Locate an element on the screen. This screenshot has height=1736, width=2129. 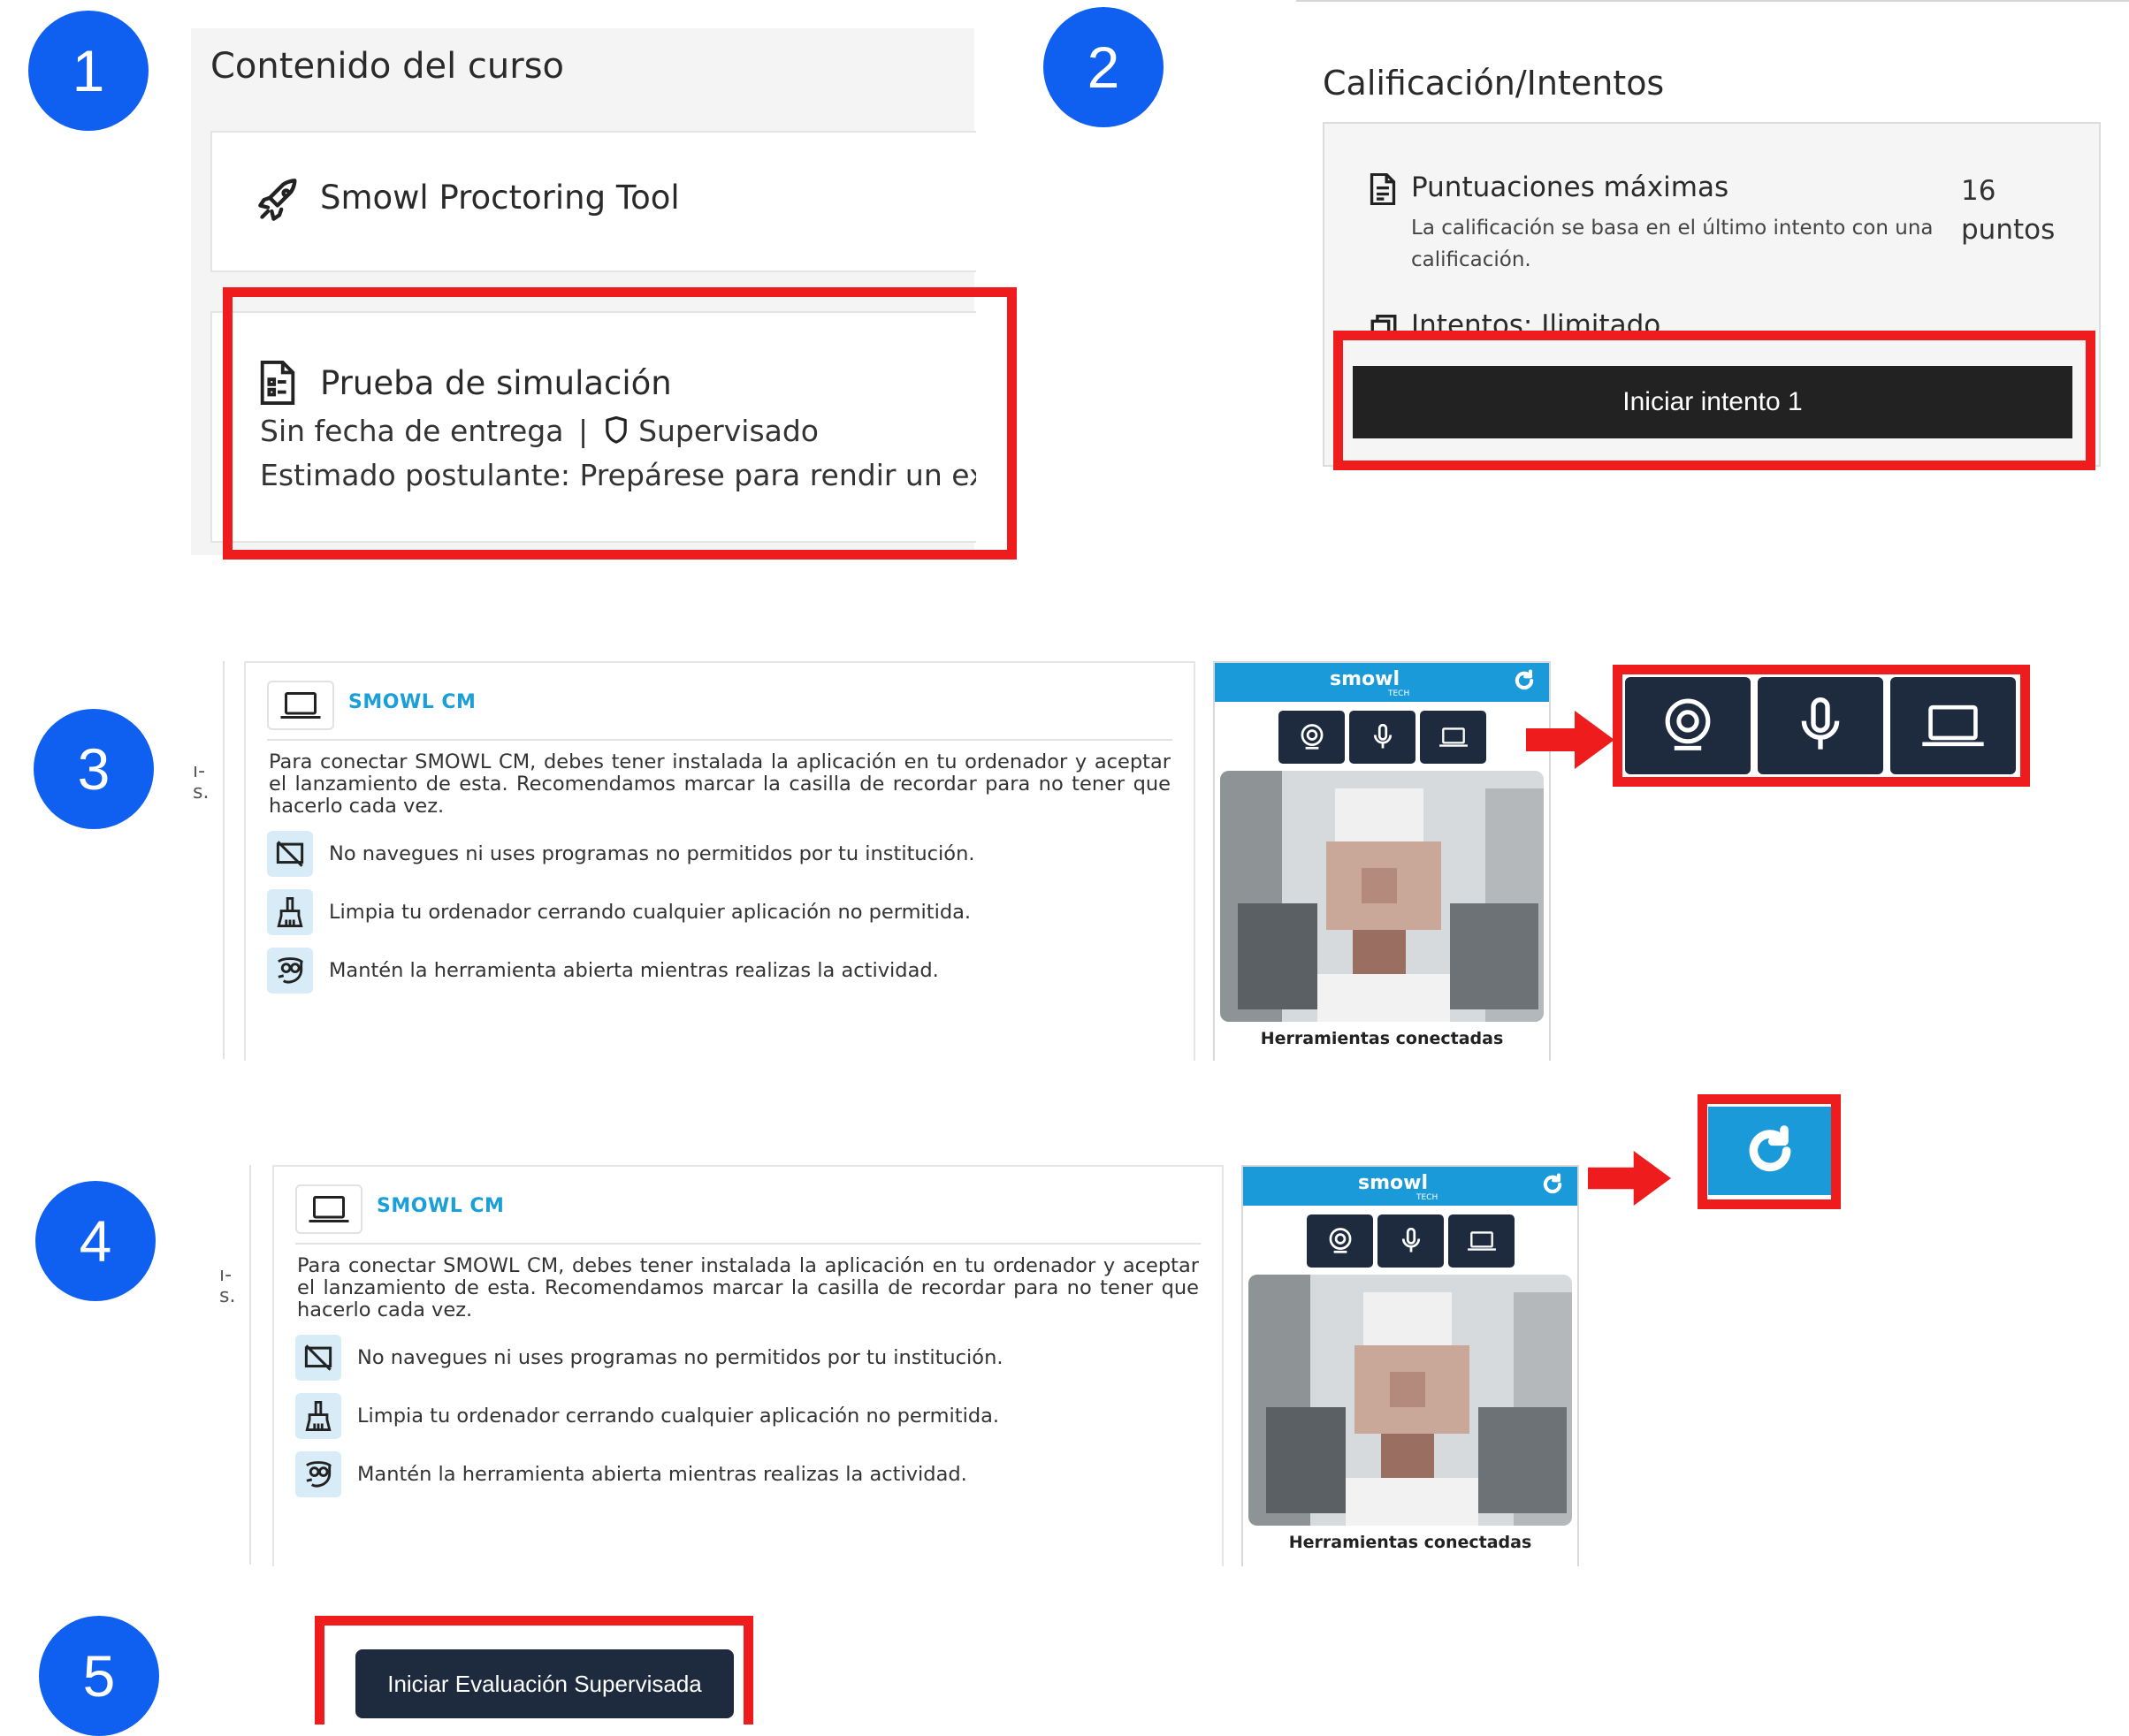
highlight-tools is located at coordinates (1821, 726).